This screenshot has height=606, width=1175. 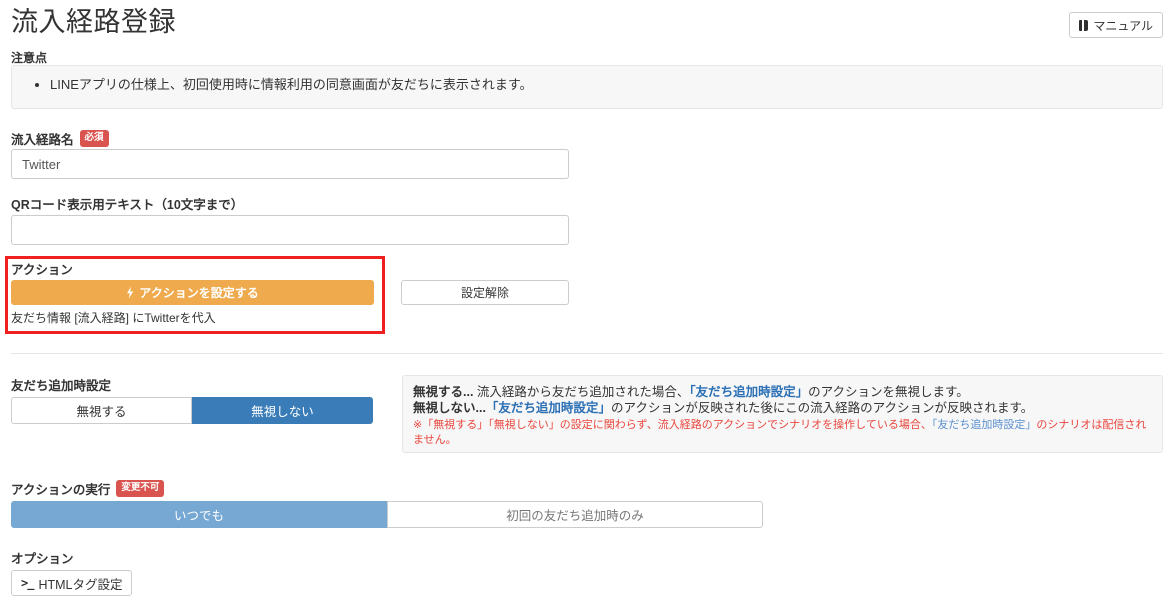 I want to click on action-description: 友だち情報 [流入経路] にTwitterを代入, so click(x=113, y=318).